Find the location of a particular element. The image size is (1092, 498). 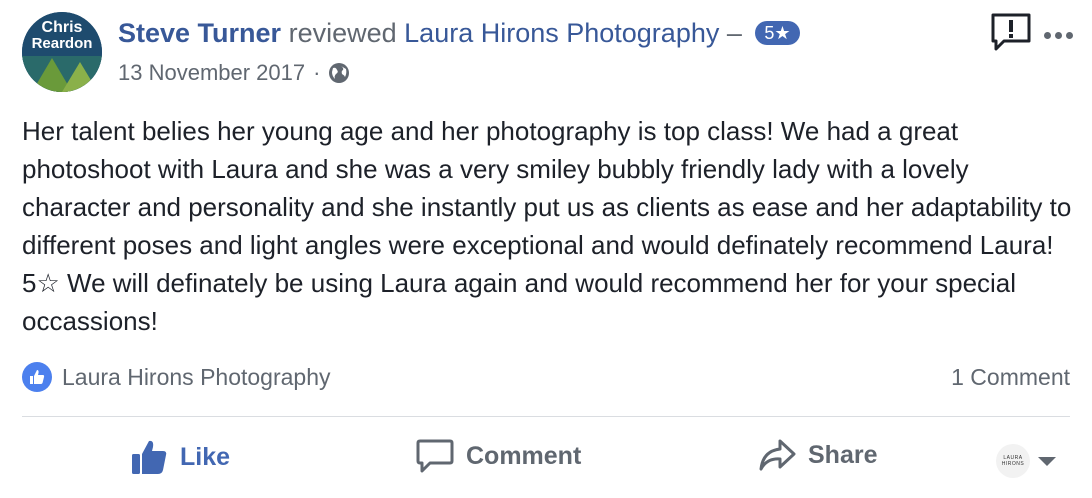

reviewed-page-link: Laura Hirons Photography is located at coordinates (561, 33).